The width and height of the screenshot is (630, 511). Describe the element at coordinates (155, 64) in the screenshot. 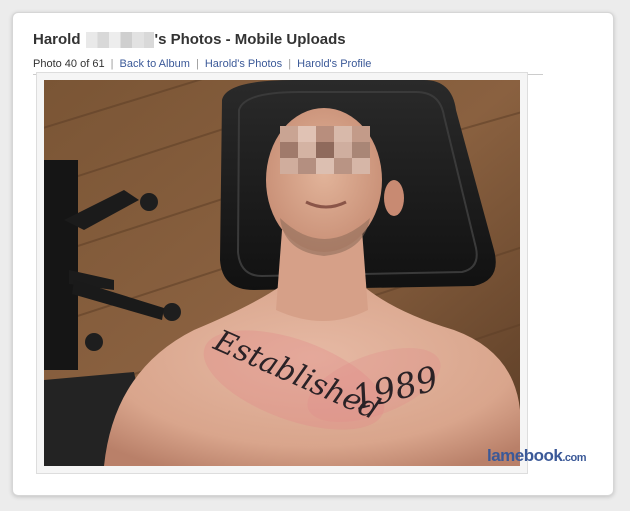

I see `back-to-album-link: Back to Album` at that location.